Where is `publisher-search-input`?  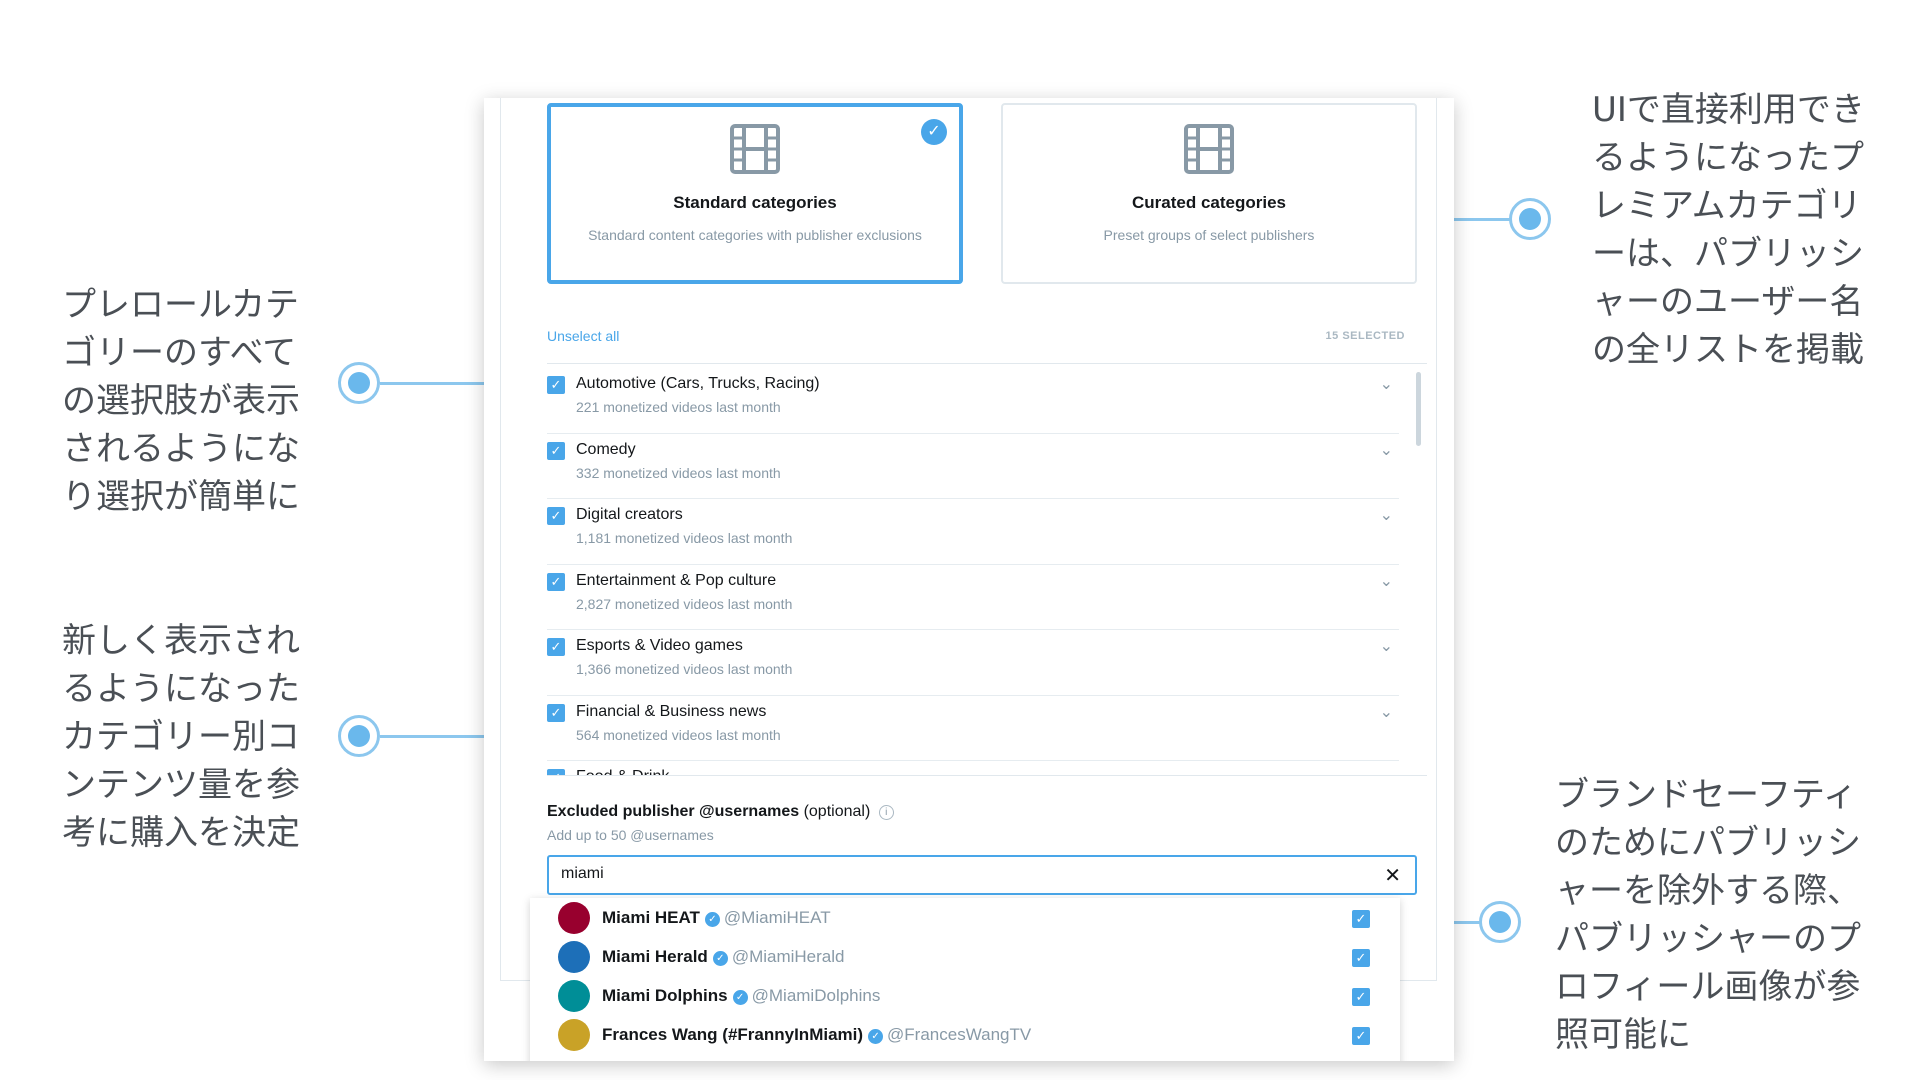
publisher-search-input is located at coordinates (961, 874).